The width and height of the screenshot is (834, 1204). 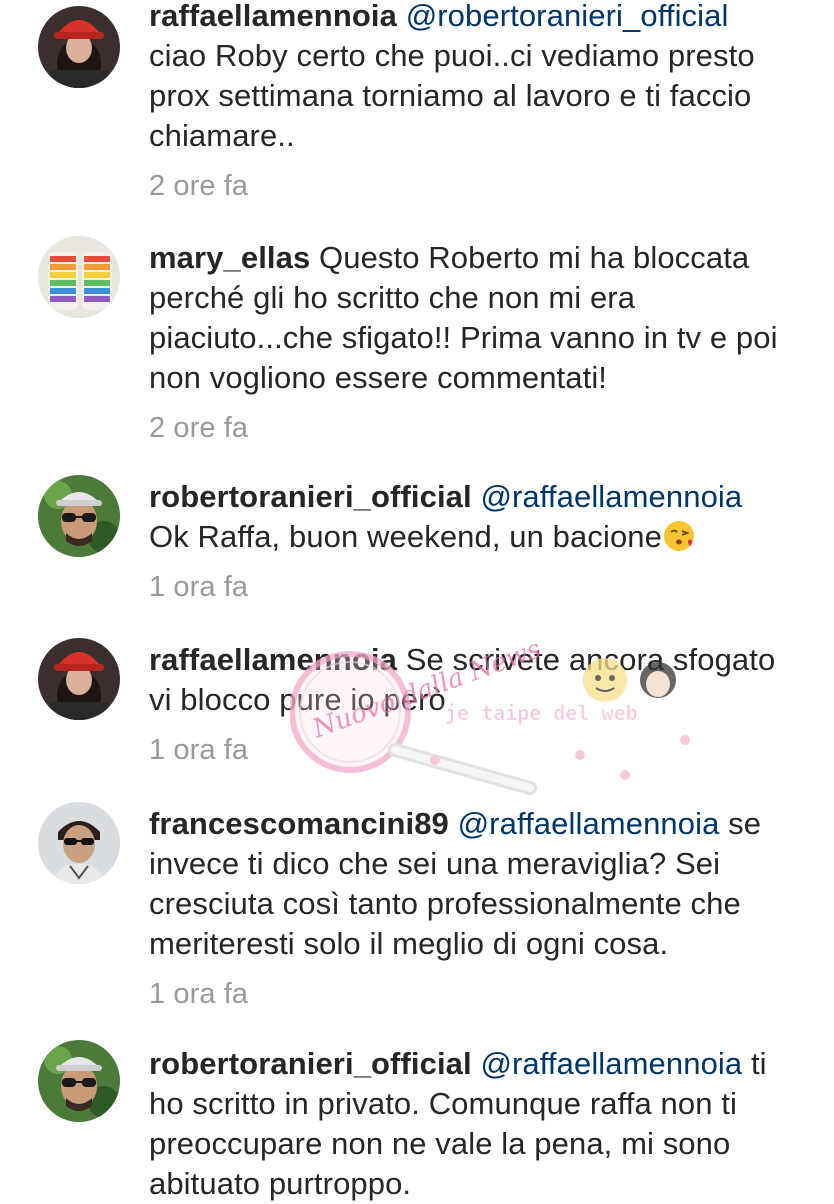 I want to click on comment-text: Ok Raffa, buon weekend, un bacione, so click(x=405, y=536).